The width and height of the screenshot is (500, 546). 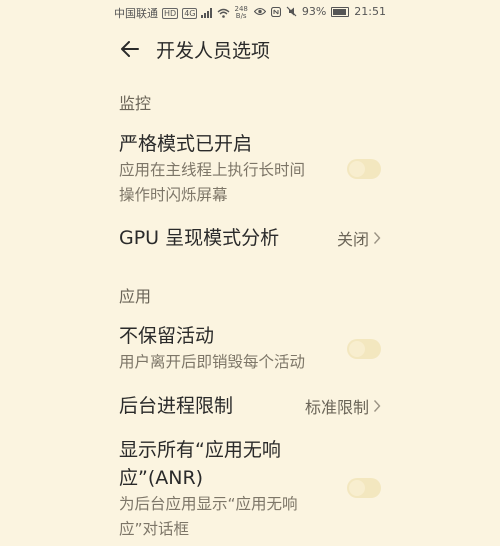 I want to click on carrier-label: 中国联通, so click(x=136, y=13).